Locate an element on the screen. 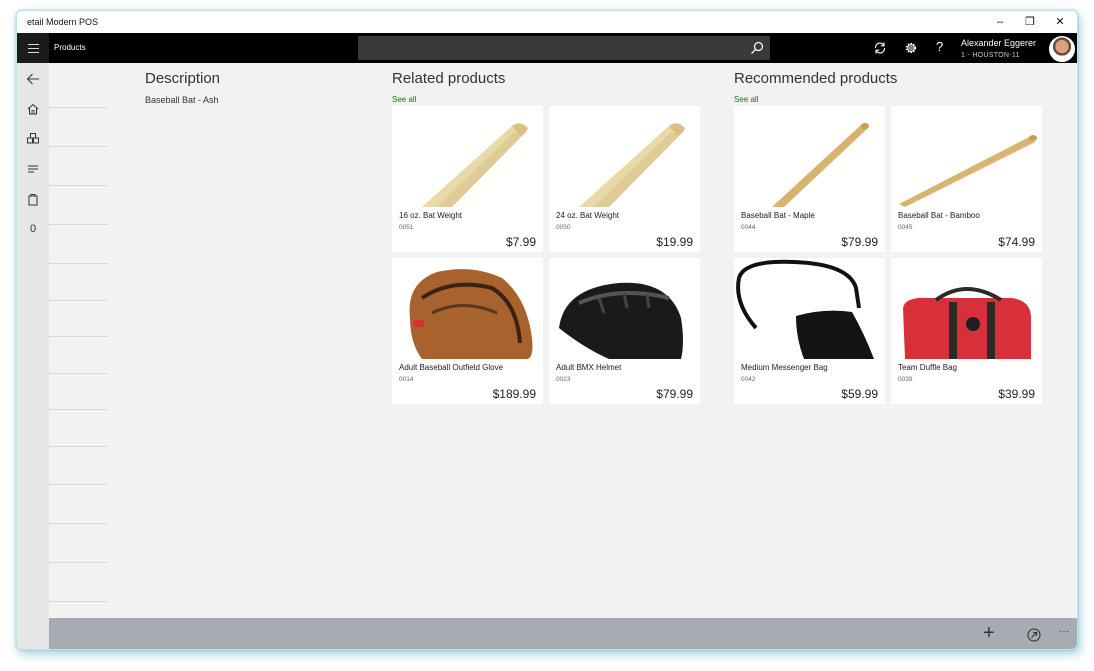 The width and height of the screenshot is (1094, 671). list-panel is located at coordinates (78, 340).